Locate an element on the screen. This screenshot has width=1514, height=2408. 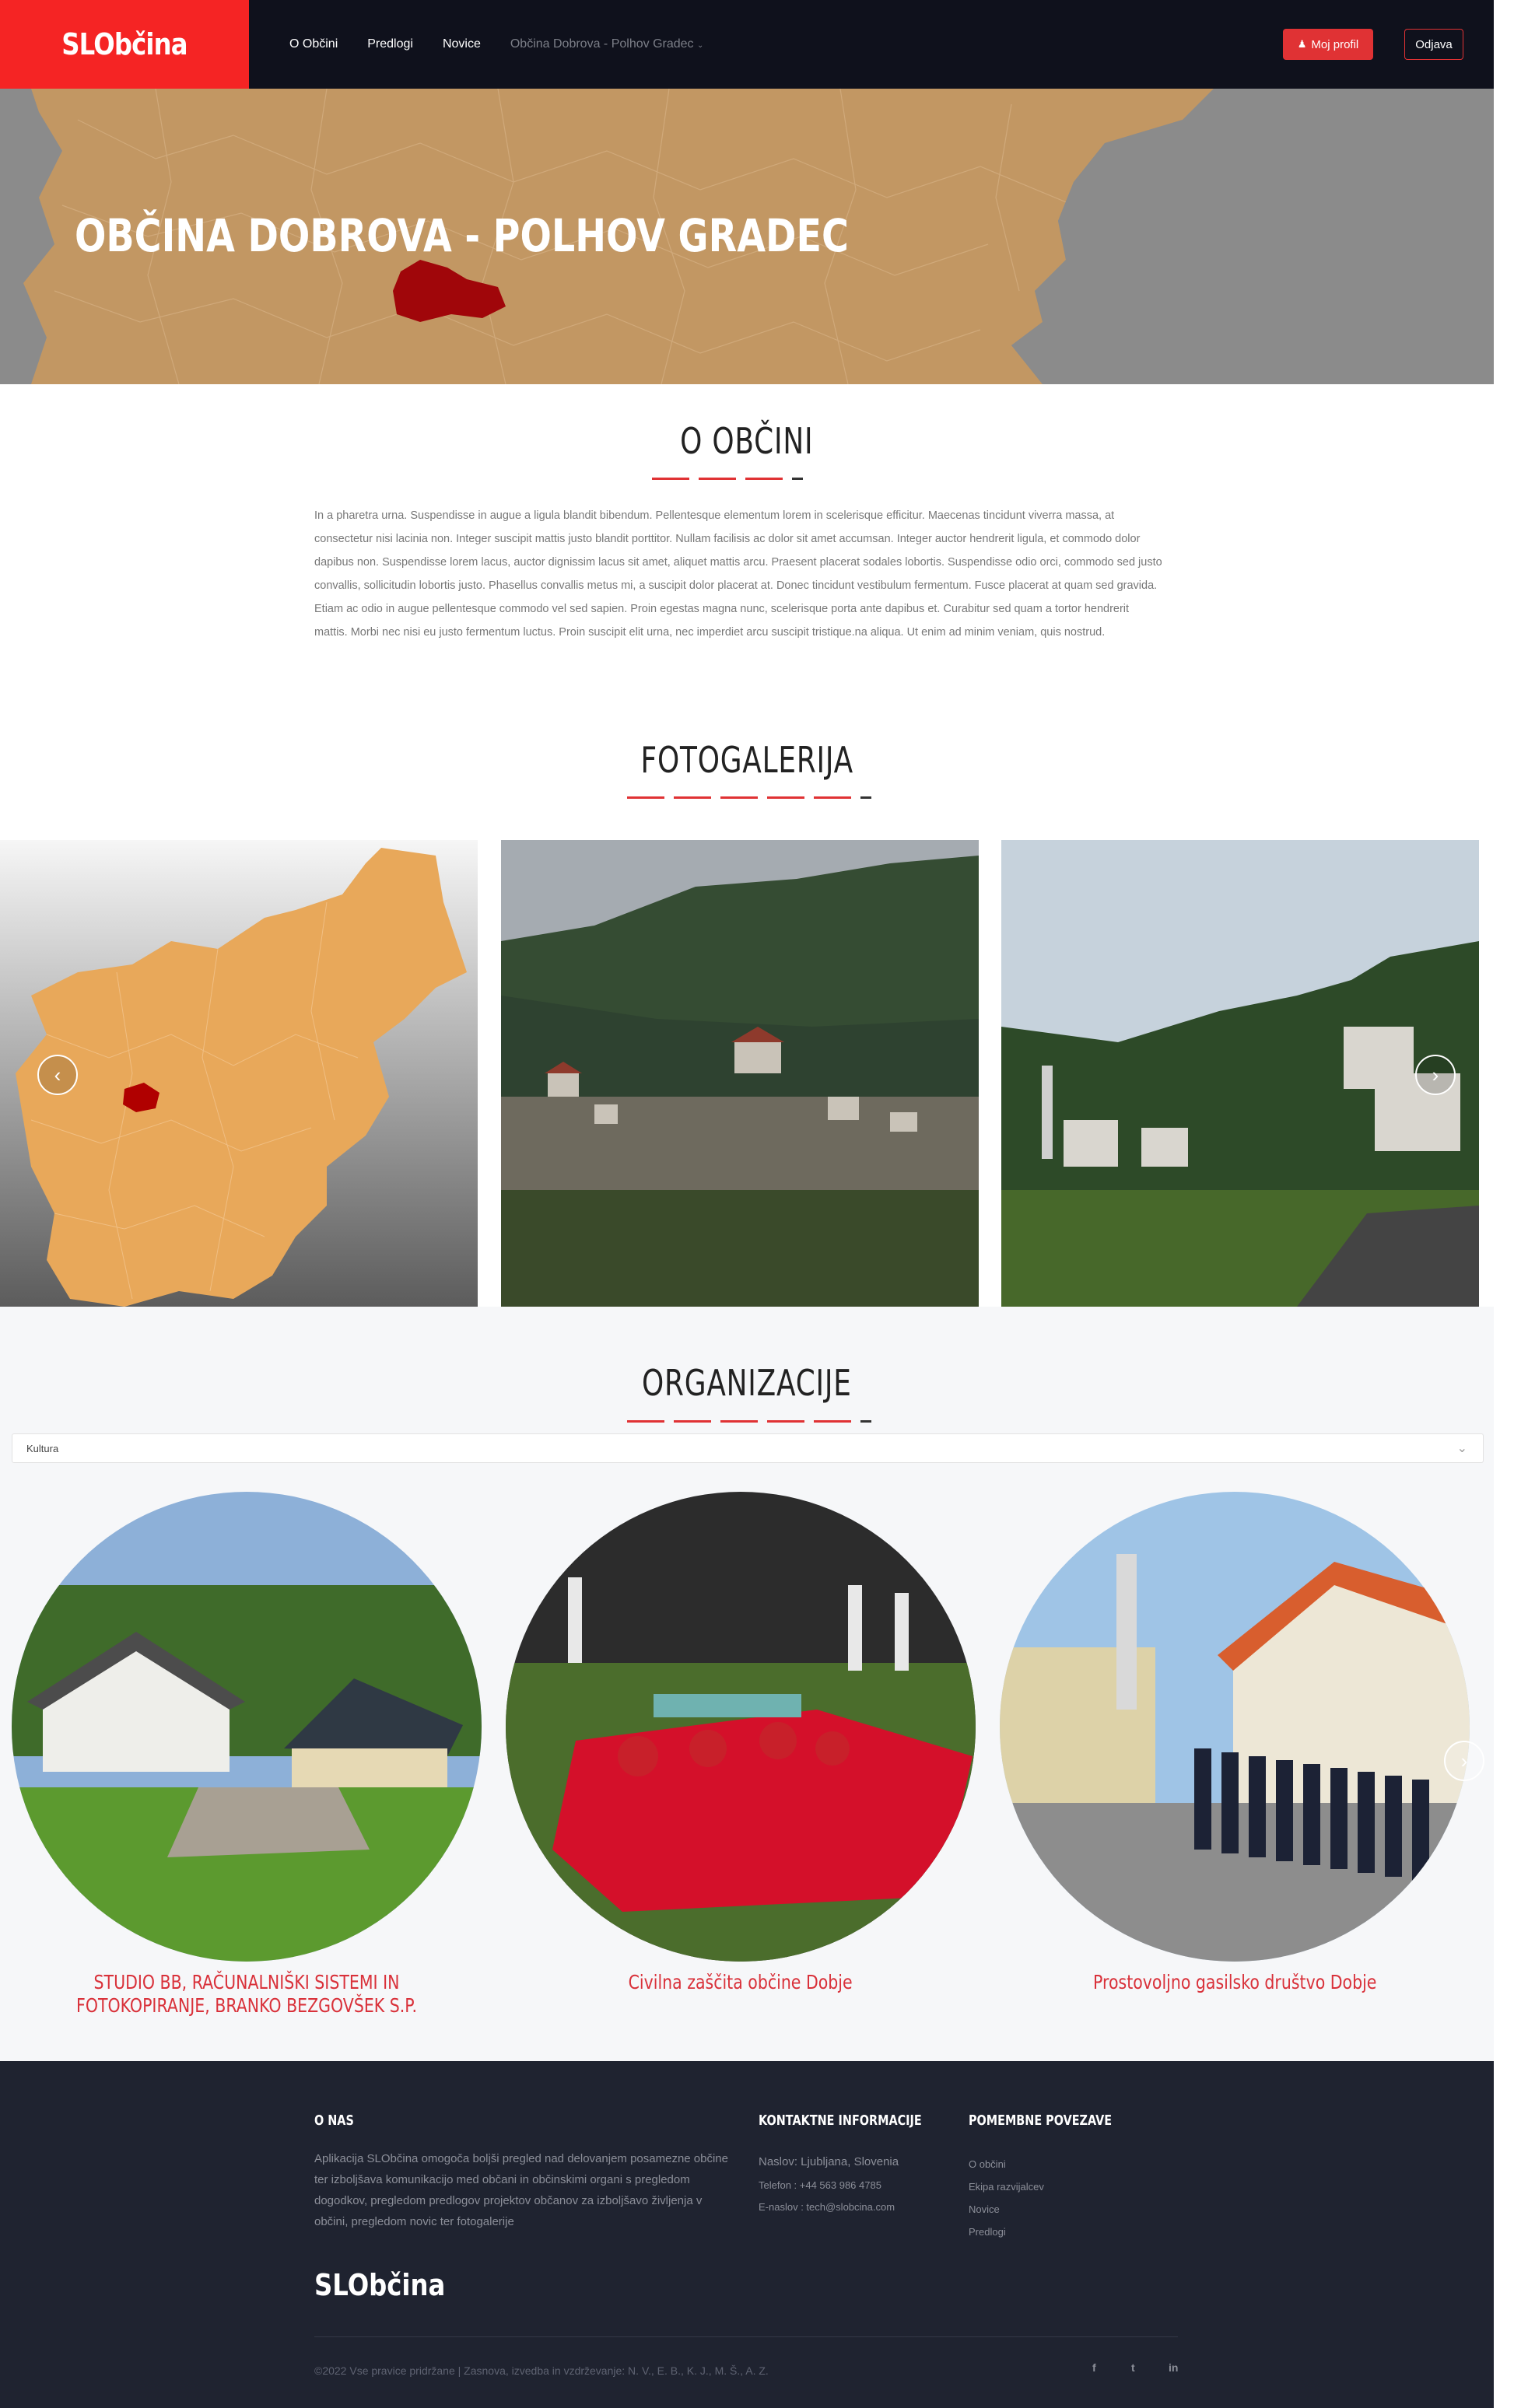
brand-text: SLObčina is located at coordinates (124, 44).